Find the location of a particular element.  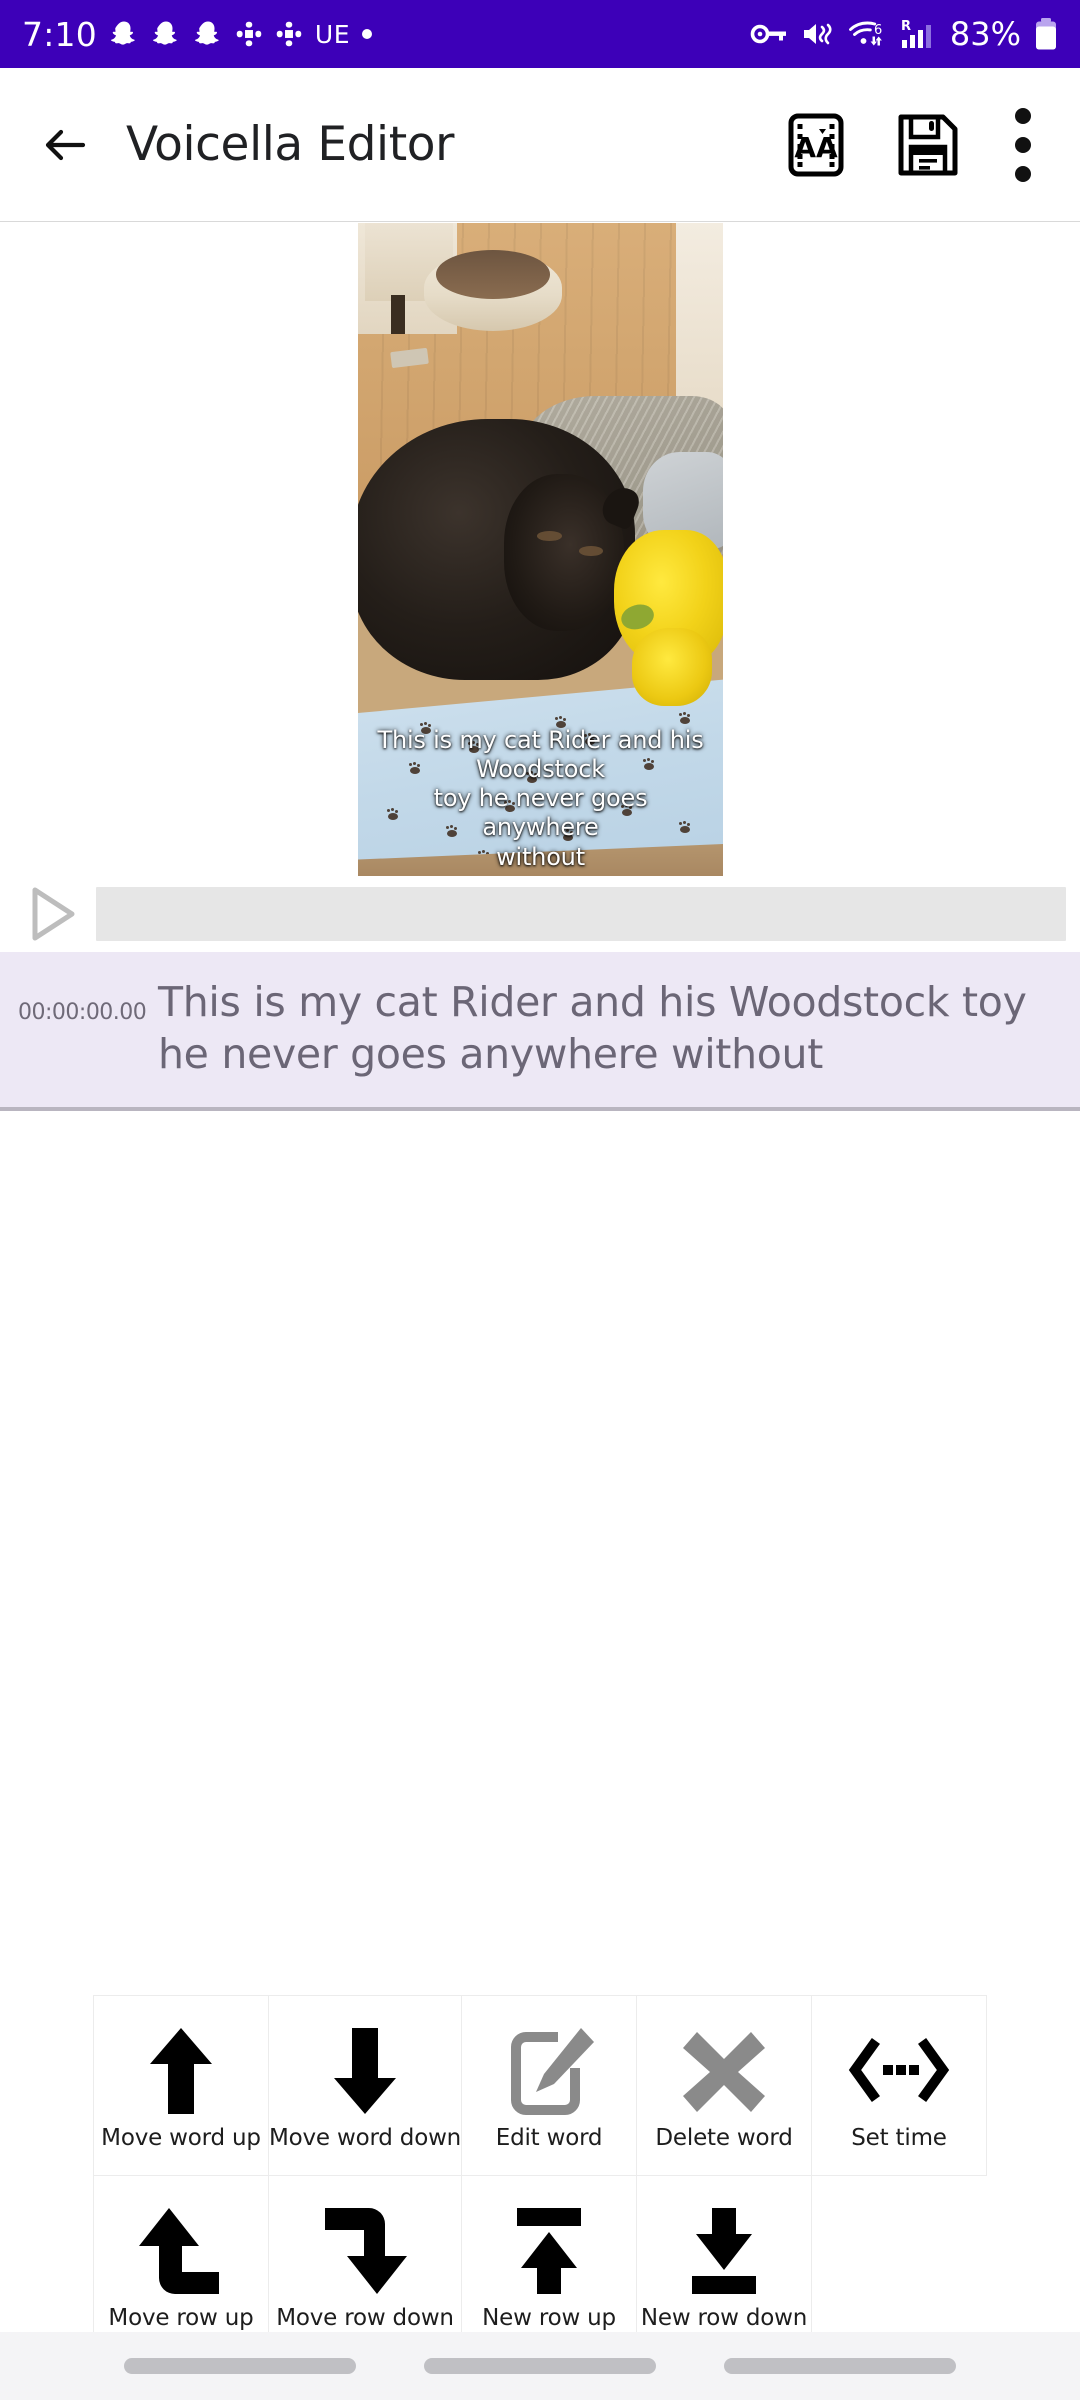

wifi-icon: 6 is located at coordinates (865, 33).